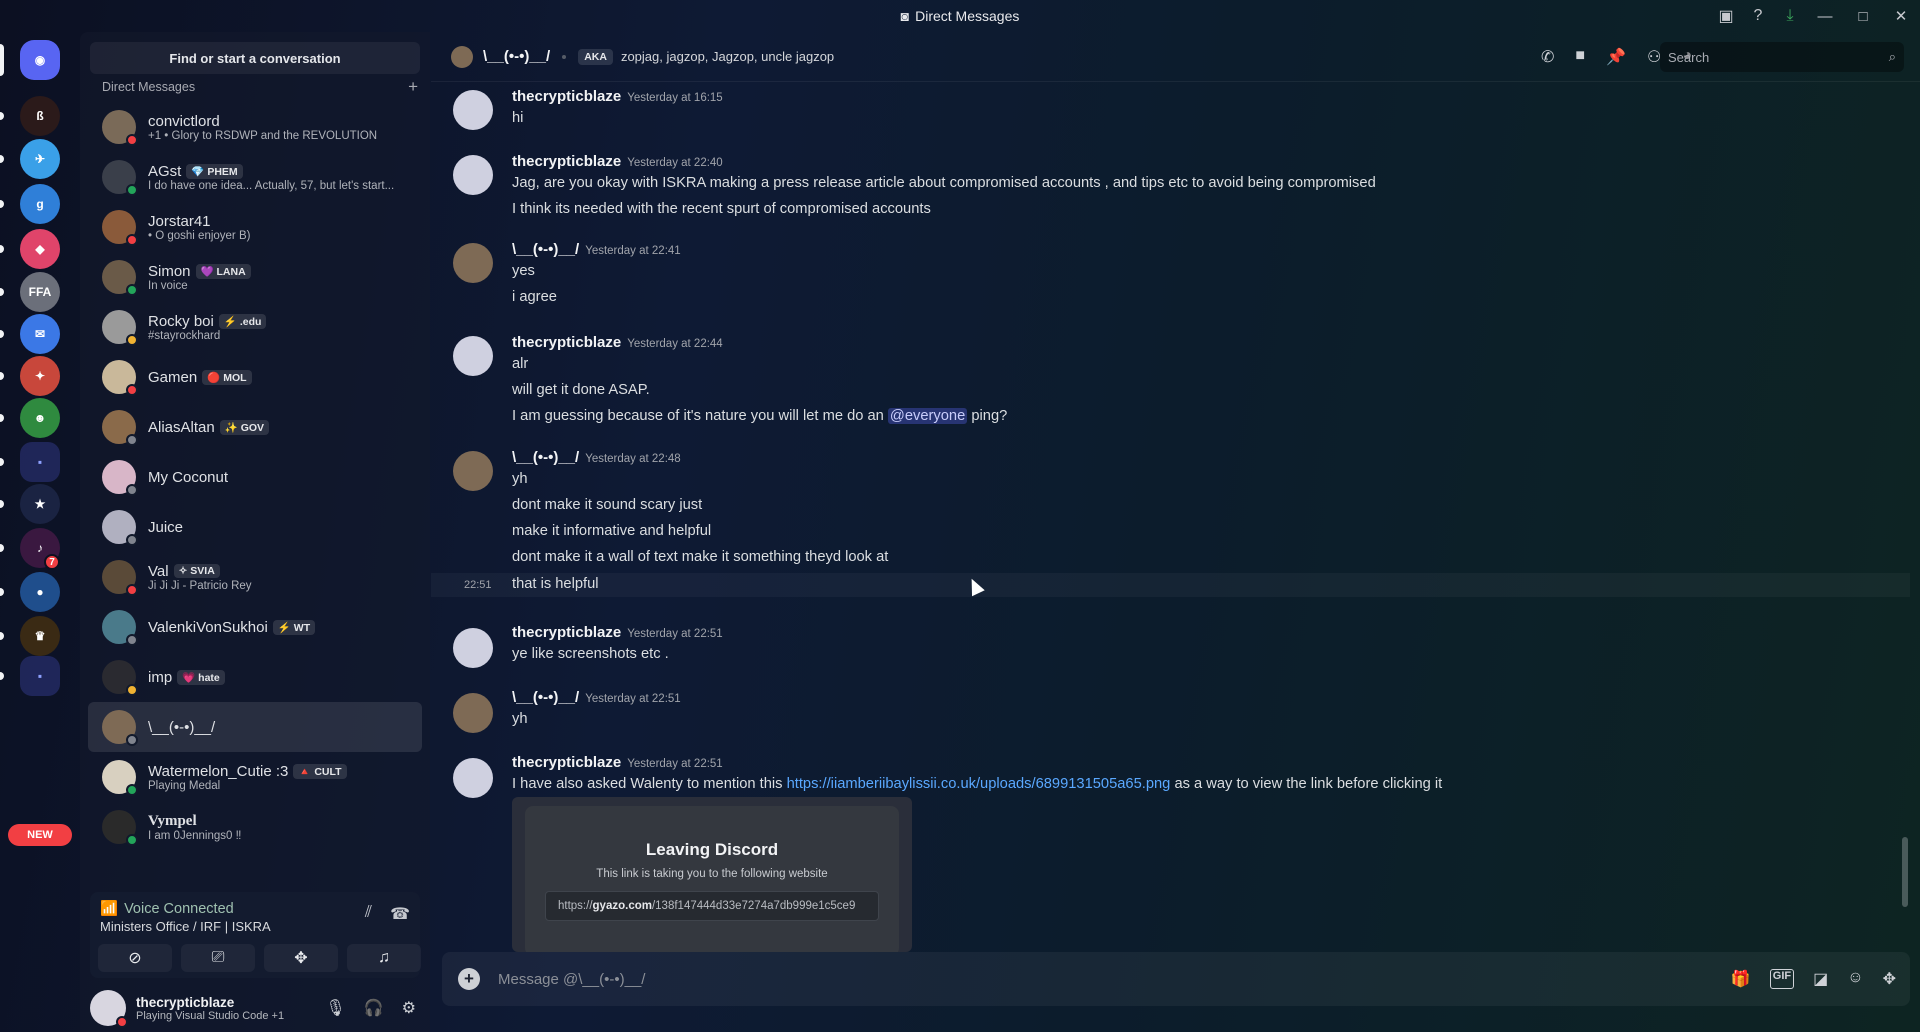 This screenshot has width=1920, height=1032. Describe the element at coordinates (255, 227) in the screenshot. I see `dm-item: Jorstar41 • O goshi enjoyer B)` at that location.